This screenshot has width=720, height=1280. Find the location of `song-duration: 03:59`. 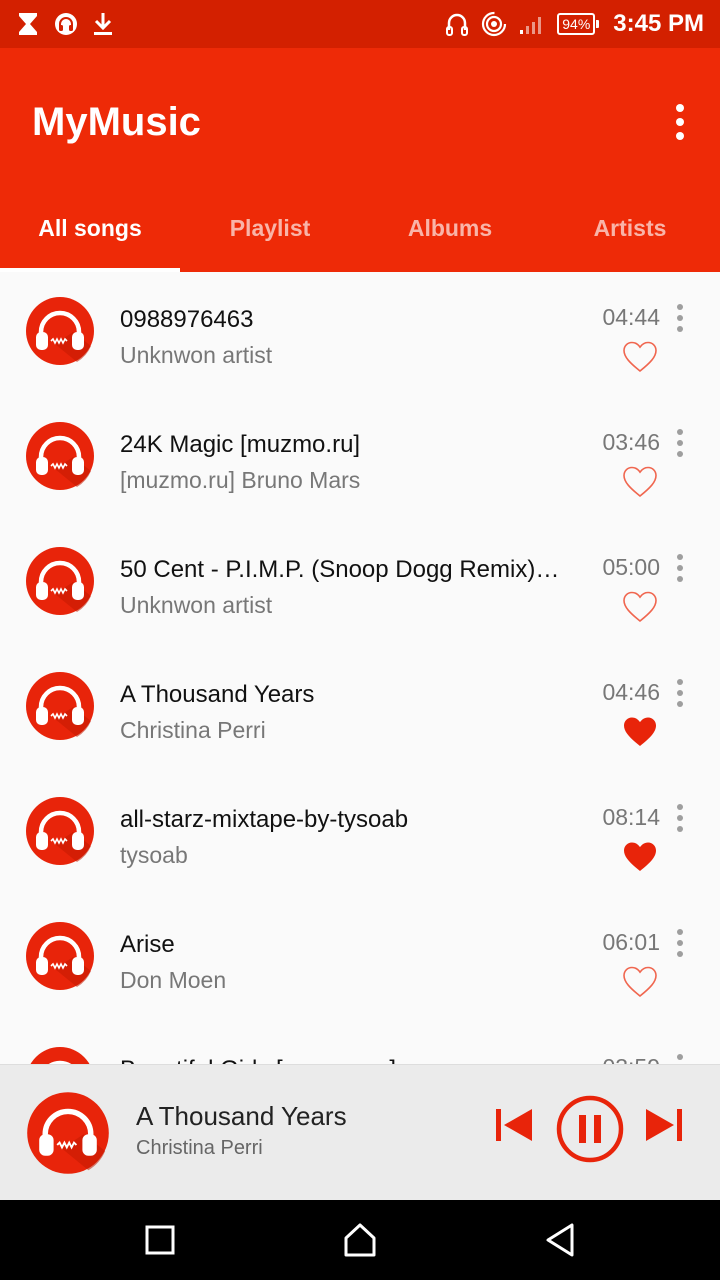

song-duration: 03:59 is located at coordinates (631, 1059).